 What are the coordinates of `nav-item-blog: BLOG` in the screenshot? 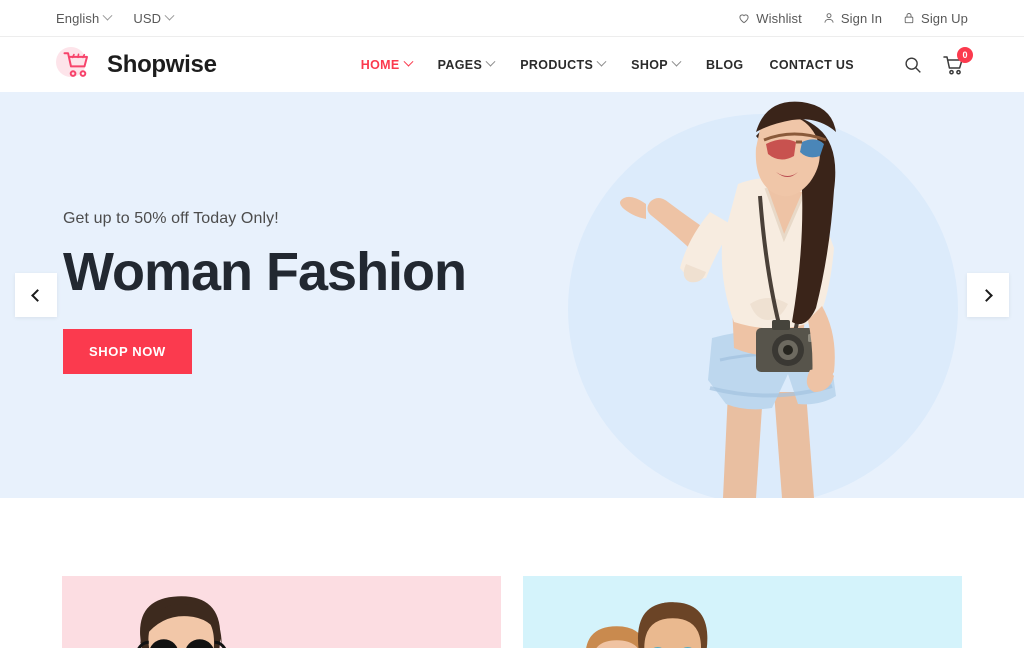 It's located at (725, 65).